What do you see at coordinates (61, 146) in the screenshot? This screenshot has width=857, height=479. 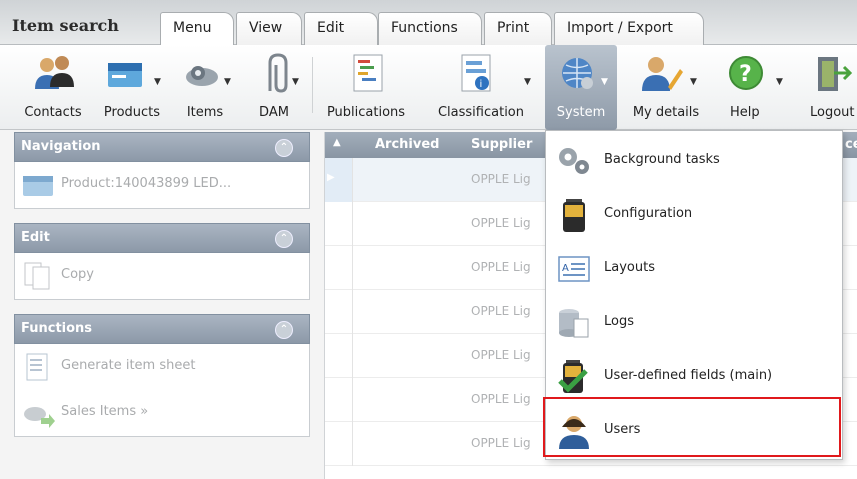 I see `navigation-title: Navigation` at bounding box center [61, 146].